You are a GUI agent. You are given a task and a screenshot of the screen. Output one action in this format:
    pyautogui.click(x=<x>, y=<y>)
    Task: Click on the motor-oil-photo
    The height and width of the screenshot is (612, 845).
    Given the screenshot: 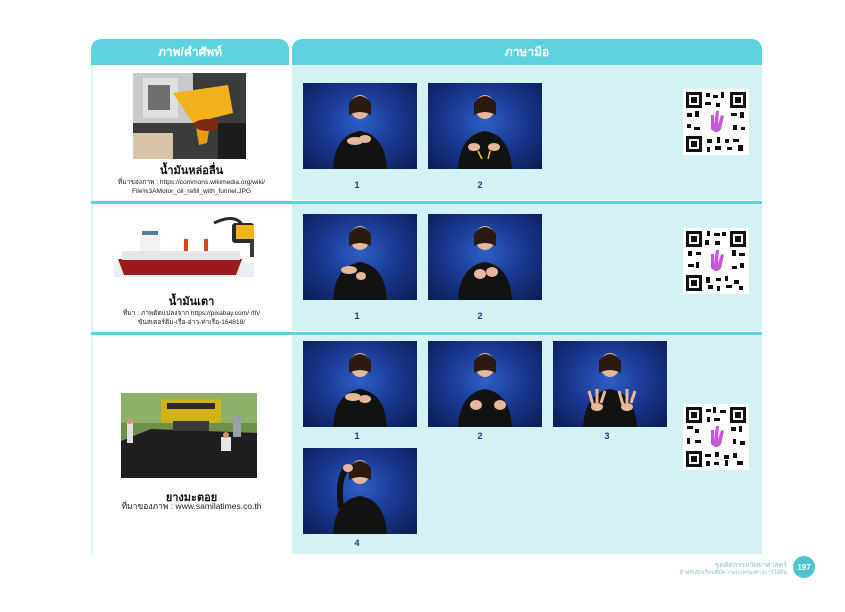 What is the action you would take?
    pyautogui.click(x=189, y=116)
    